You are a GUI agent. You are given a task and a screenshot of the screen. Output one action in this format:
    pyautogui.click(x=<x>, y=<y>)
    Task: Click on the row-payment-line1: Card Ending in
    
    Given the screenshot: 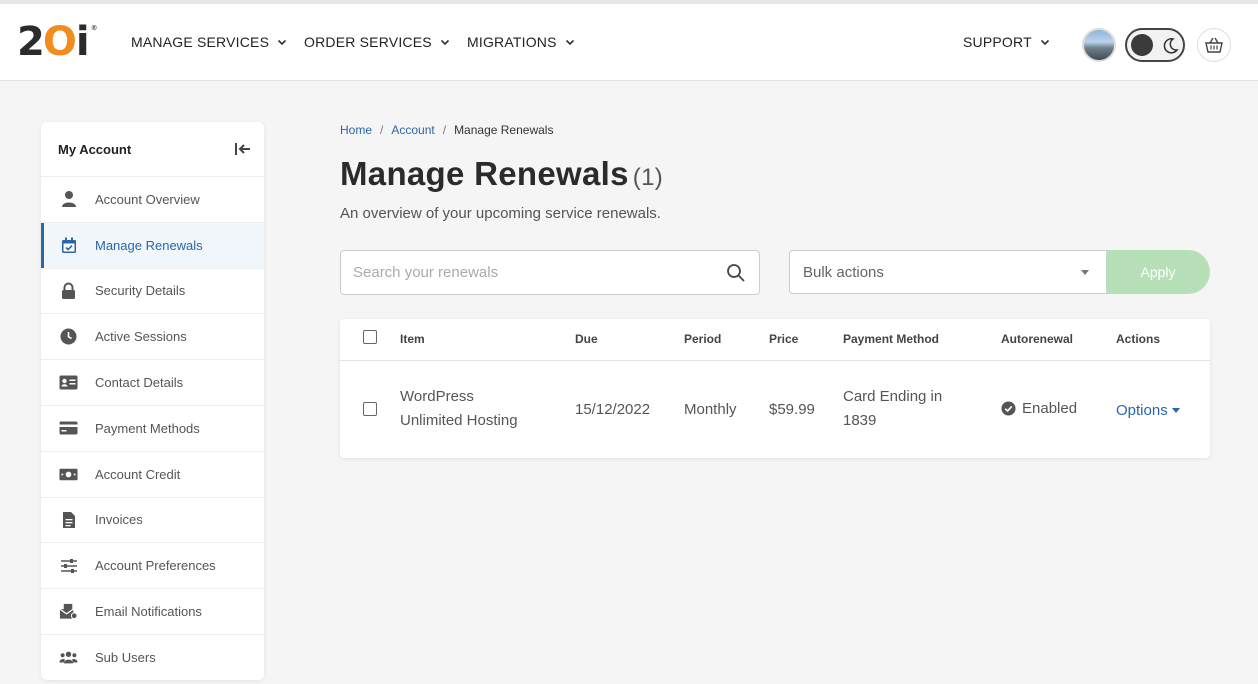 What is the action you would take?
    pyautogui.click(x=893, y=396)
    